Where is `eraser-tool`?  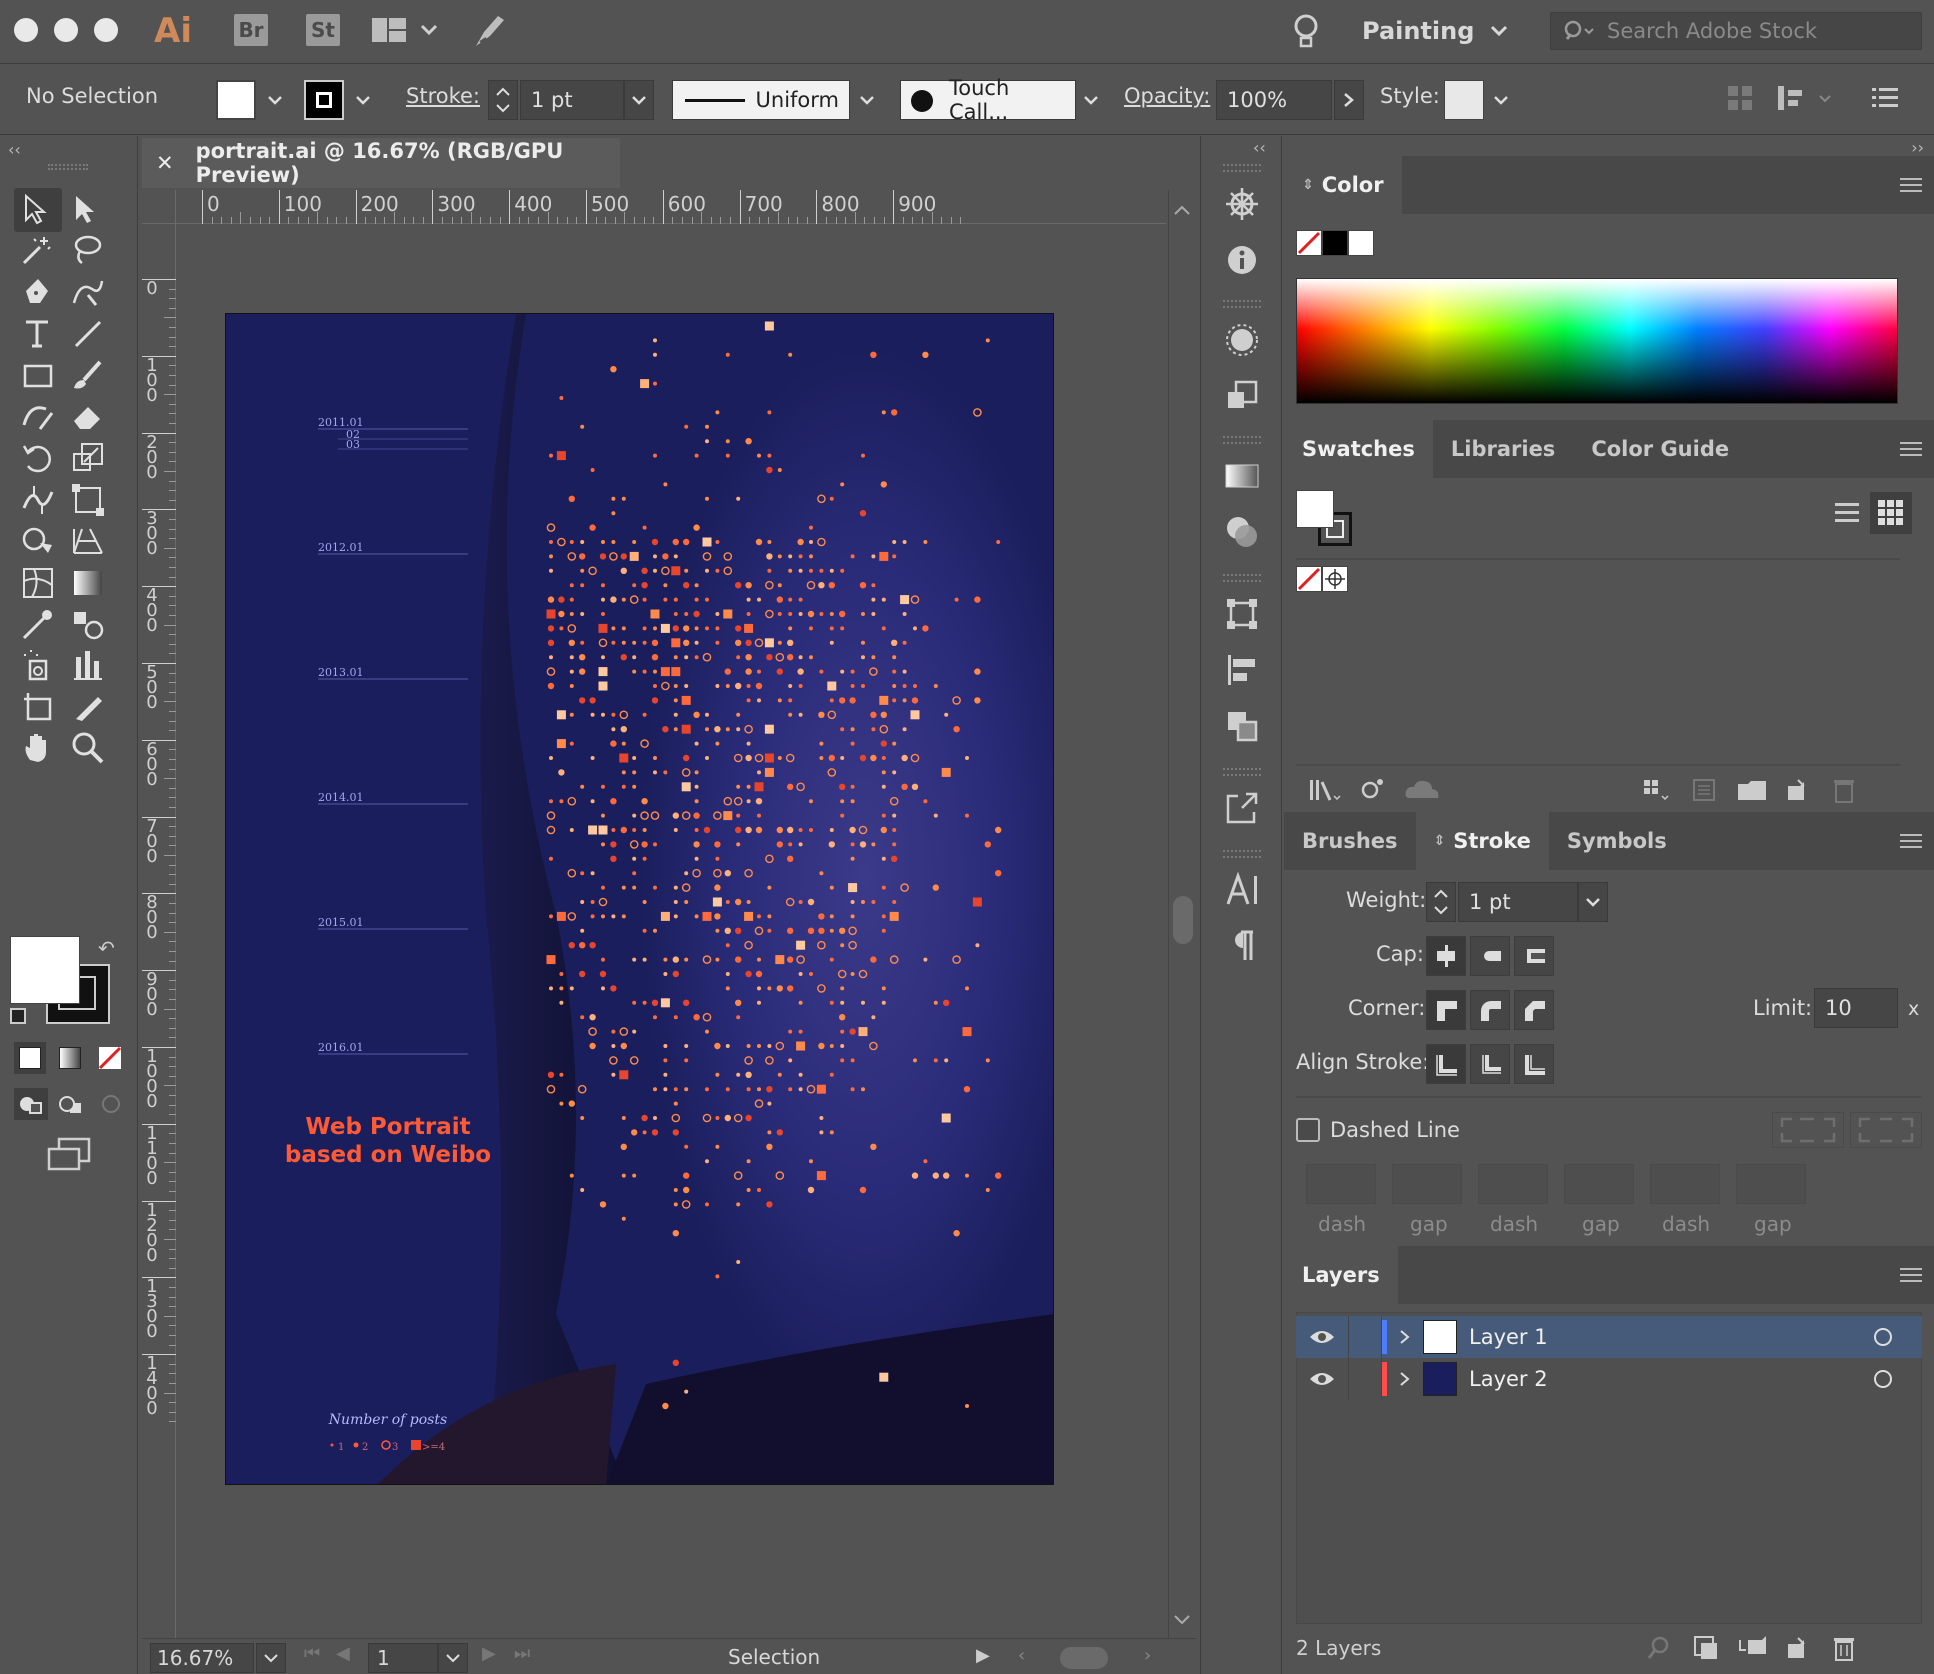 eraser-tool is located at coordinates (88, 417).